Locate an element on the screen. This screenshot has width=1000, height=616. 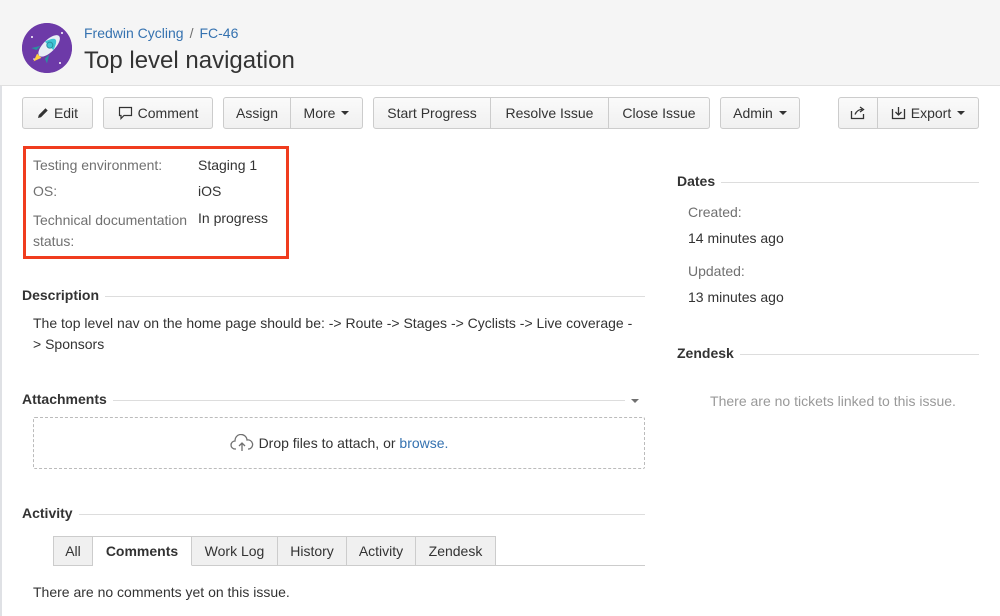
field-value-os: iOS is located at coordinates (210, 191).